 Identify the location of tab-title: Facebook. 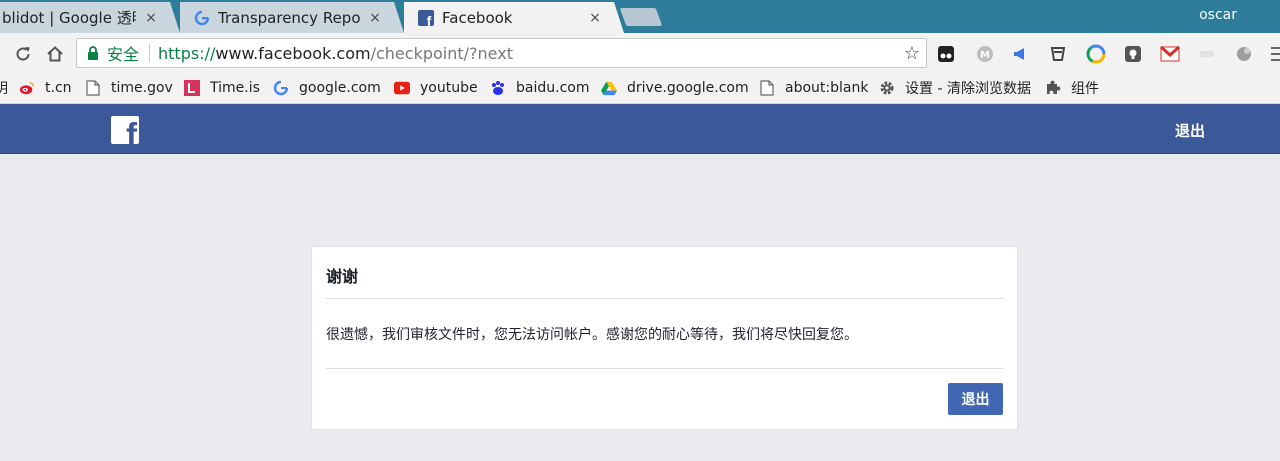
(477, 17).